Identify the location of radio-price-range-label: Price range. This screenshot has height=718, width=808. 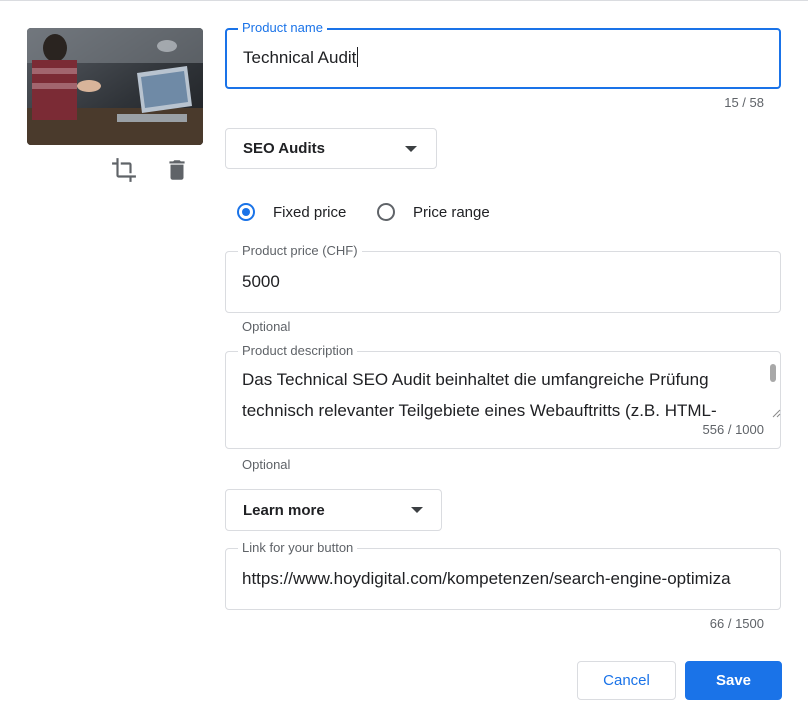
(451, 212).